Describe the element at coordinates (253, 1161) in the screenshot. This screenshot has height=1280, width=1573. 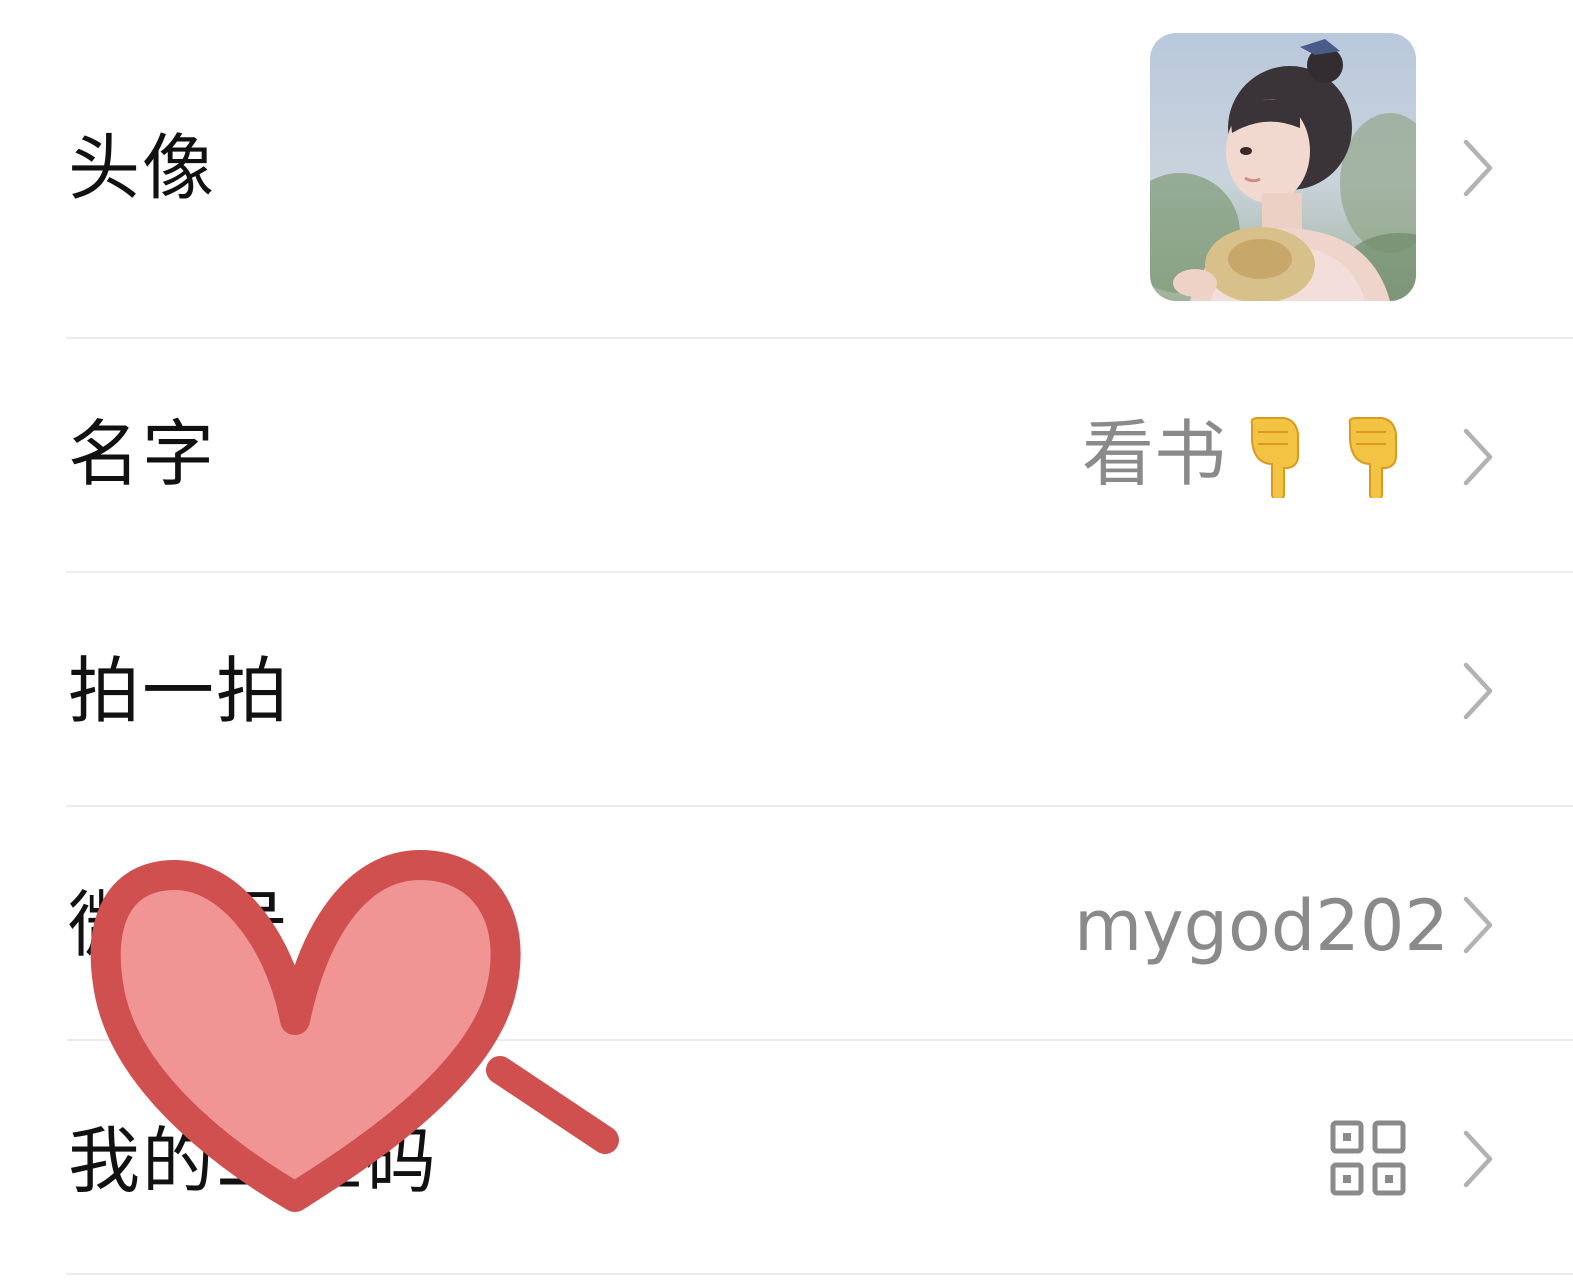
I see `row-qrcode-label: 我的二维码` at that location.